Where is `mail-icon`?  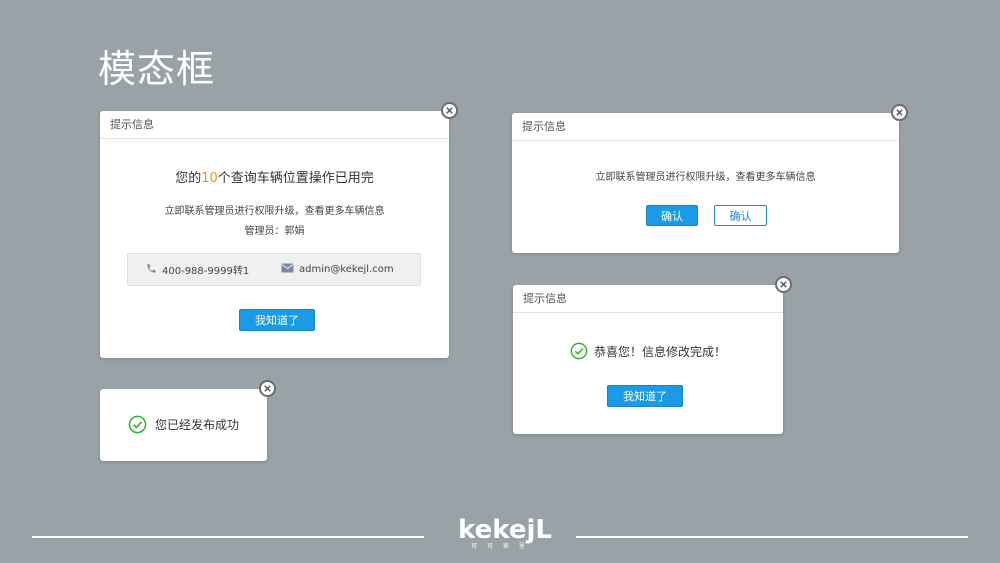 mail-icon is located at coordinates (290, 269).